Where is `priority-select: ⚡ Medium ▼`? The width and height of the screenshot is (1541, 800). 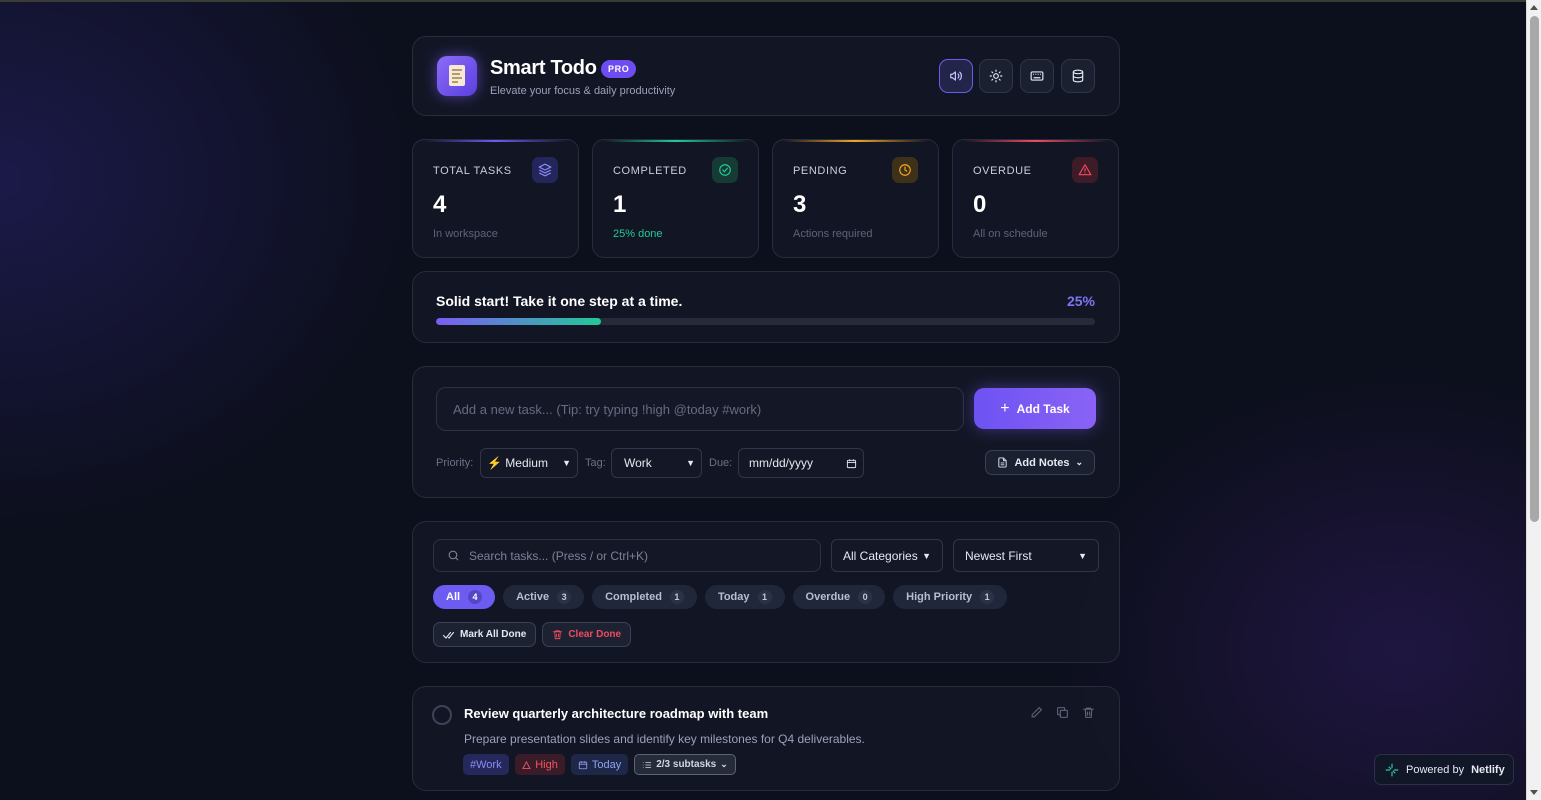
priority-select: ⚡ Medium ▼ is located at coordinates (529, 463).